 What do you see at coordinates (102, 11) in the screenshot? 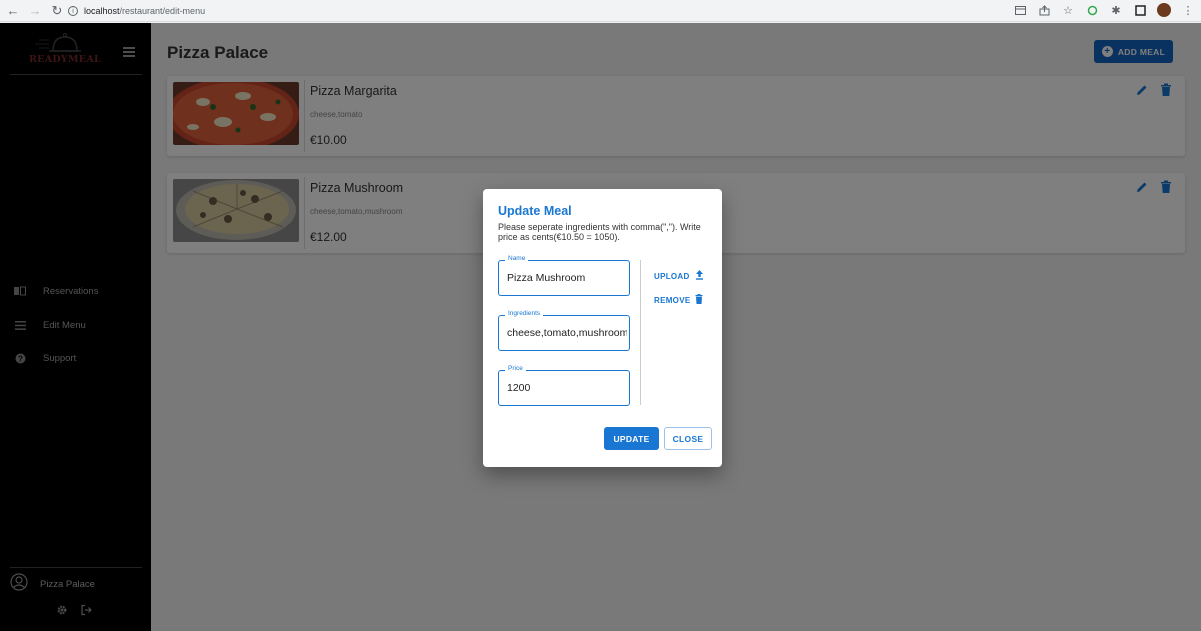
I see `url-host: localhost` at bounding box center [102, 11].